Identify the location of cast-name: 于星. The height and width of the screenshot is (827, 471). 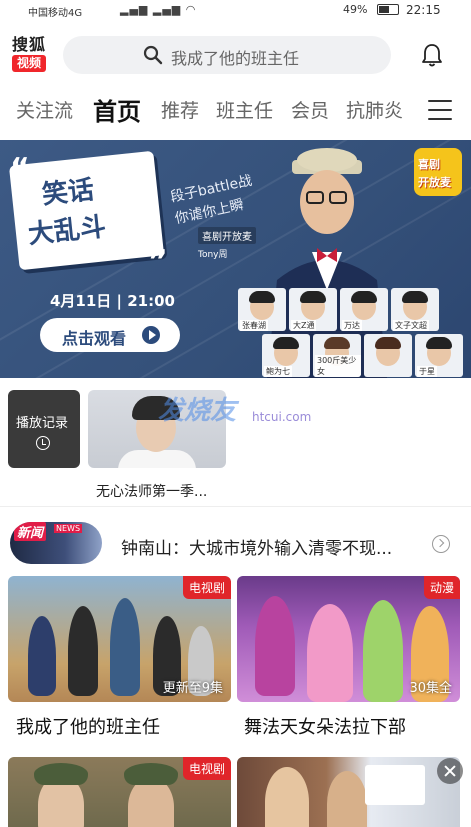
(427, 371).